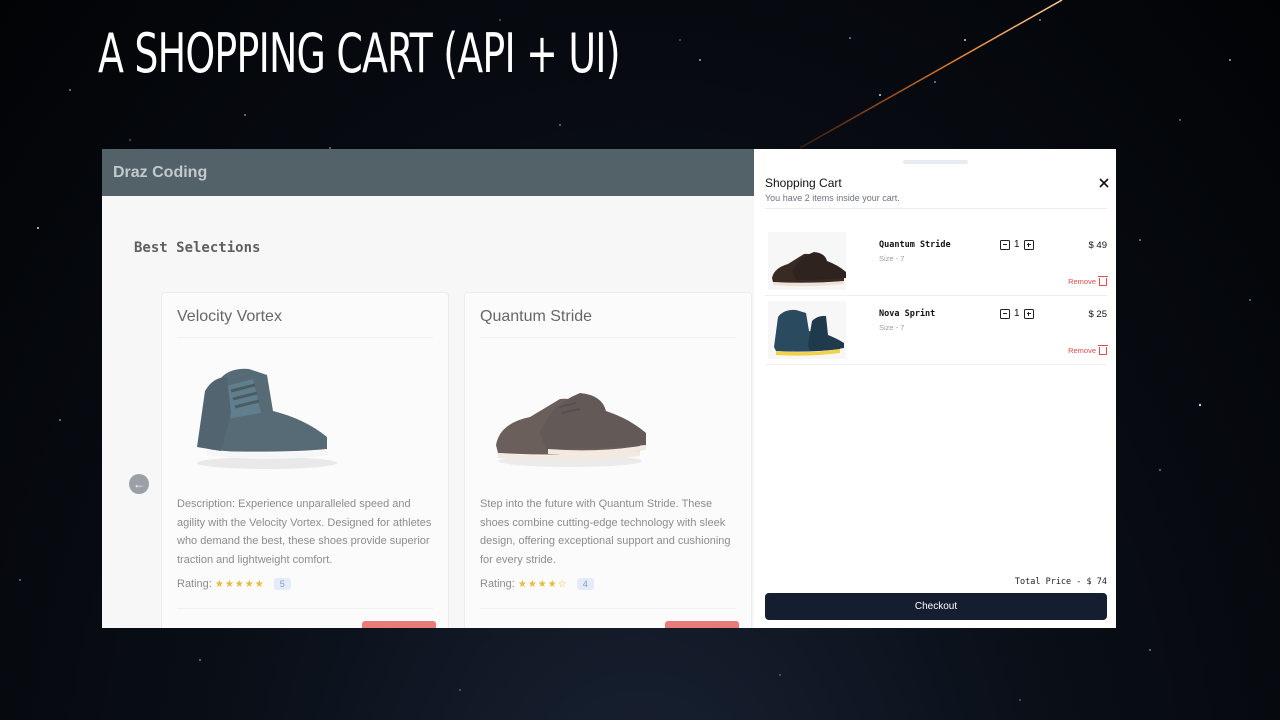 This screenshot has width=1280, height=720. What do you see at coordinates (197, 248) in the screenshot?
I see `section-title: Best Selections` at bounding box center [197, 248].